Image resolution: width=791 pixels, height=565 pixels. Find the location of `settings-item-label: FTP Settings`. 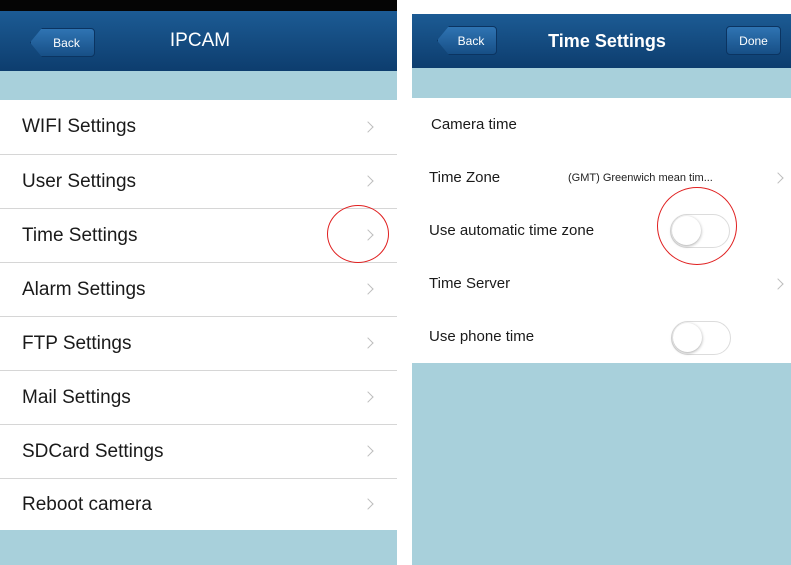

settings-item-label: FTP Settings is located at coordinates (77, 343).